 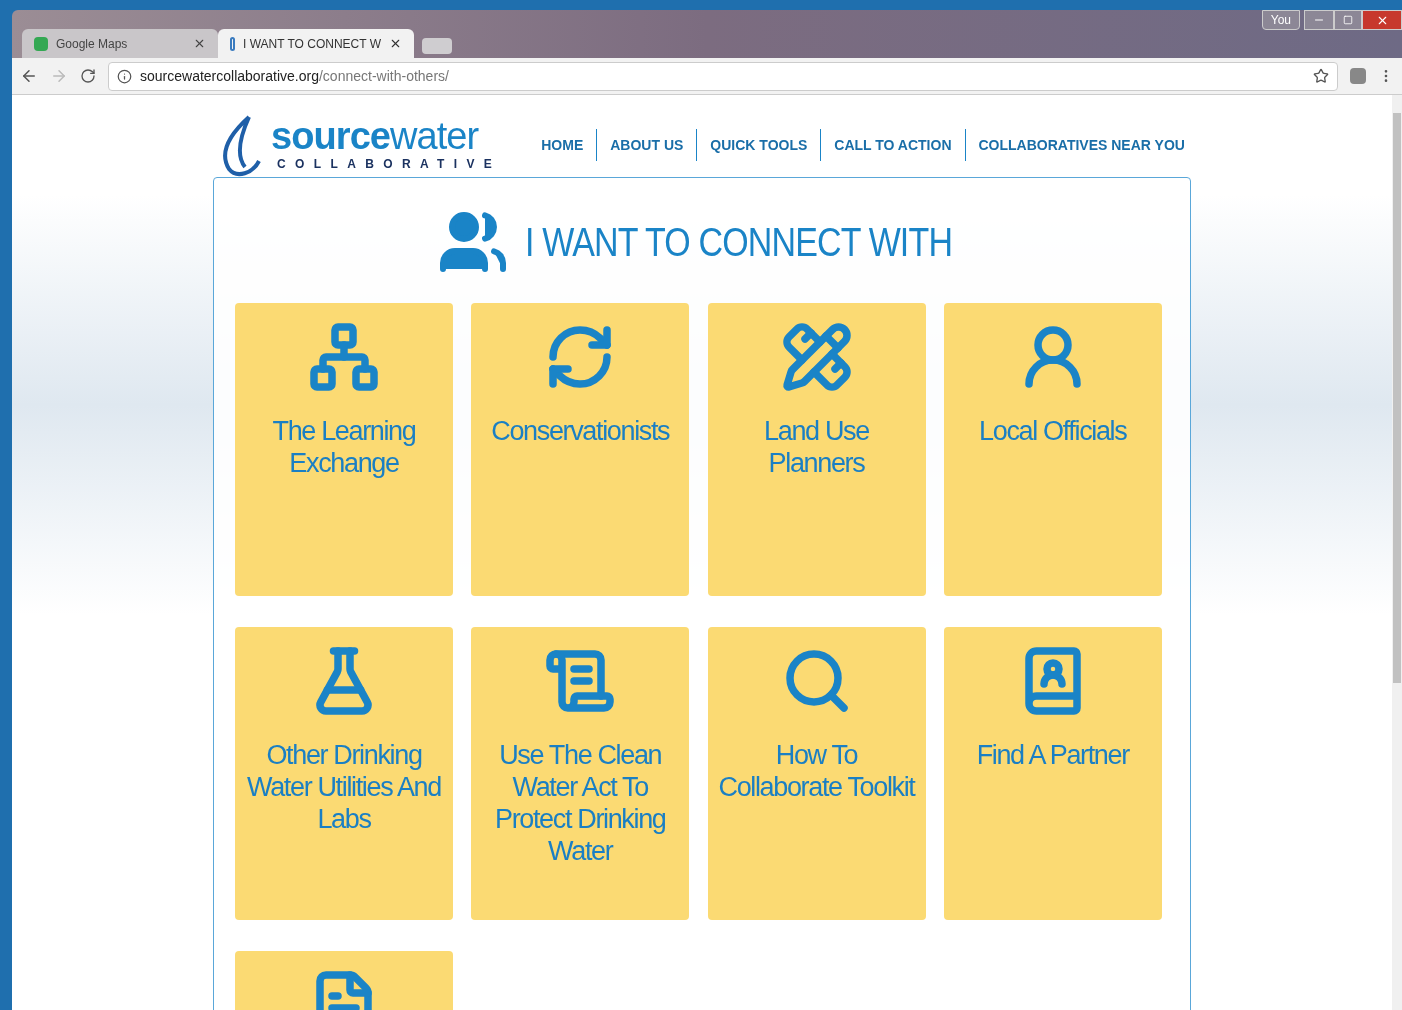 I want to click on maximize-button, so click(x=1348, y=20).